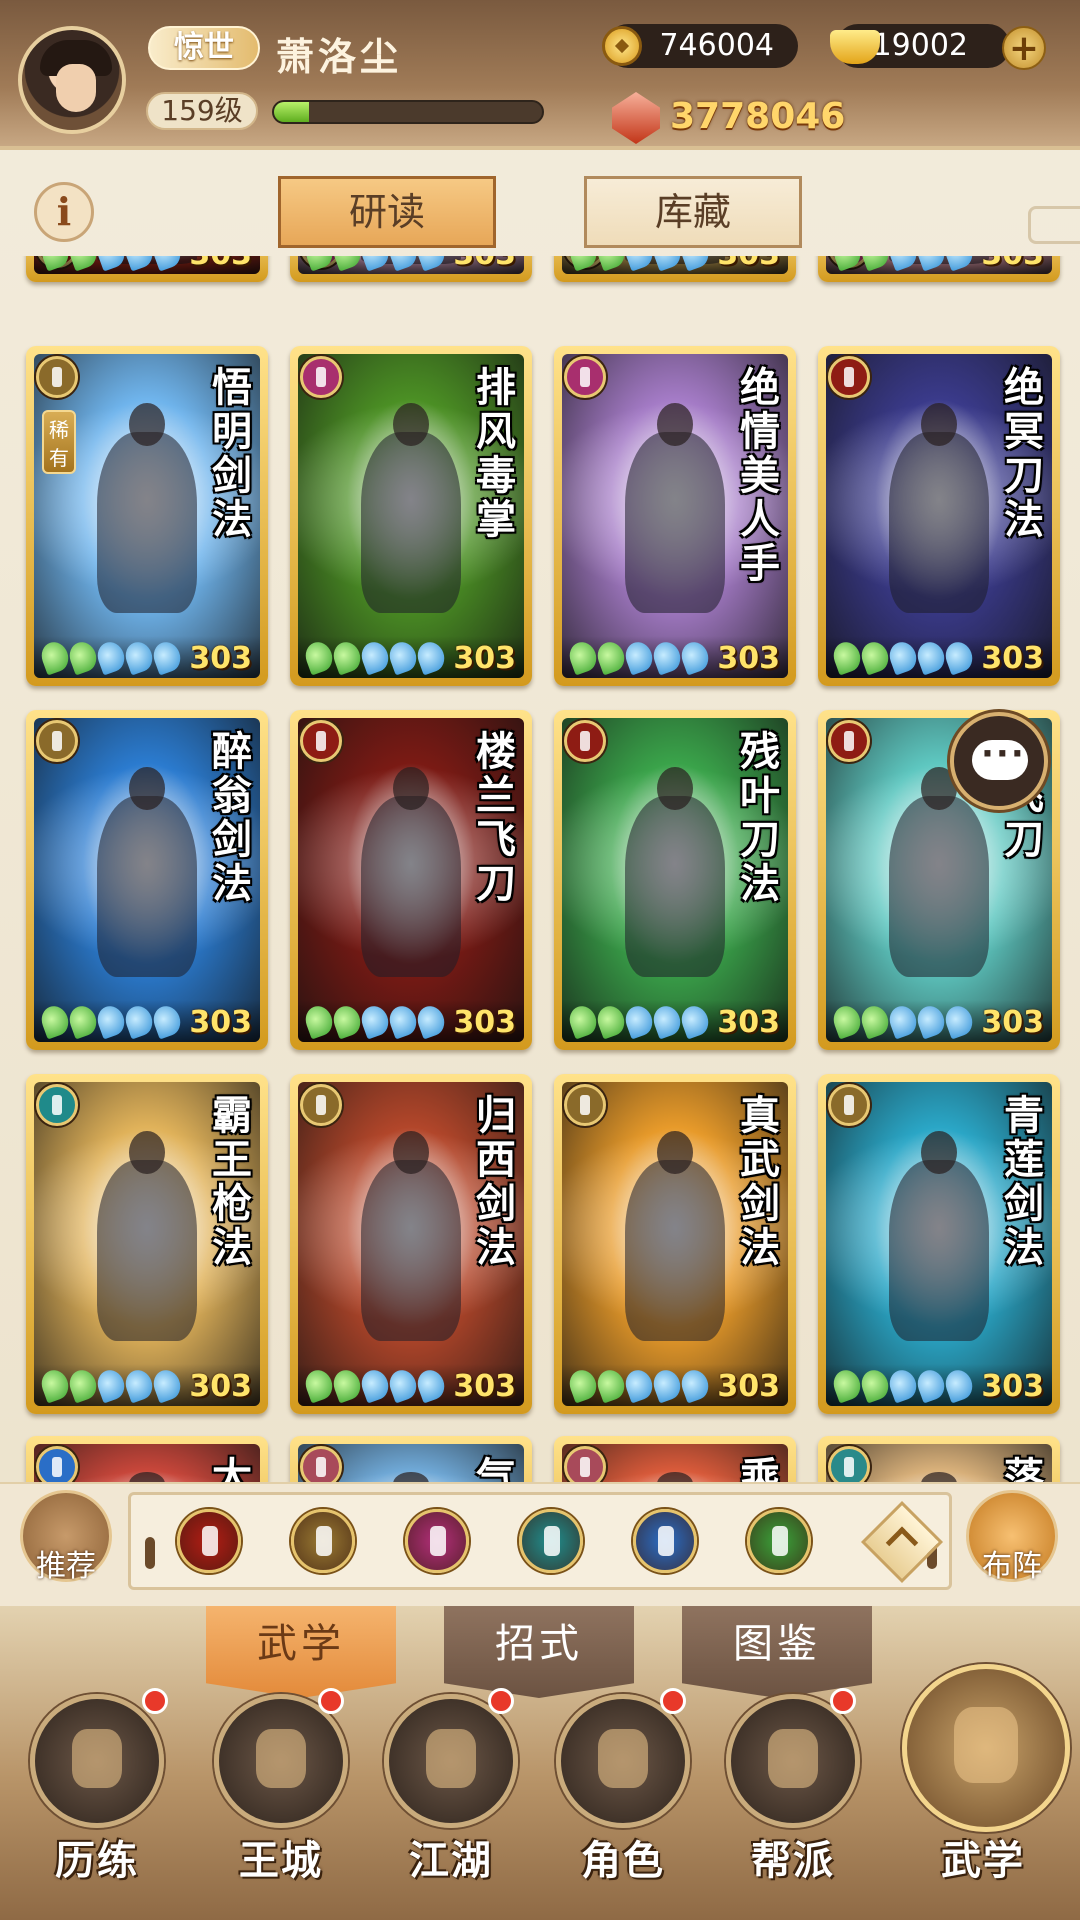 The height and width of the screenshot is (1920, 1080). I want to click on palm-type-icon, so click(437, 1541).